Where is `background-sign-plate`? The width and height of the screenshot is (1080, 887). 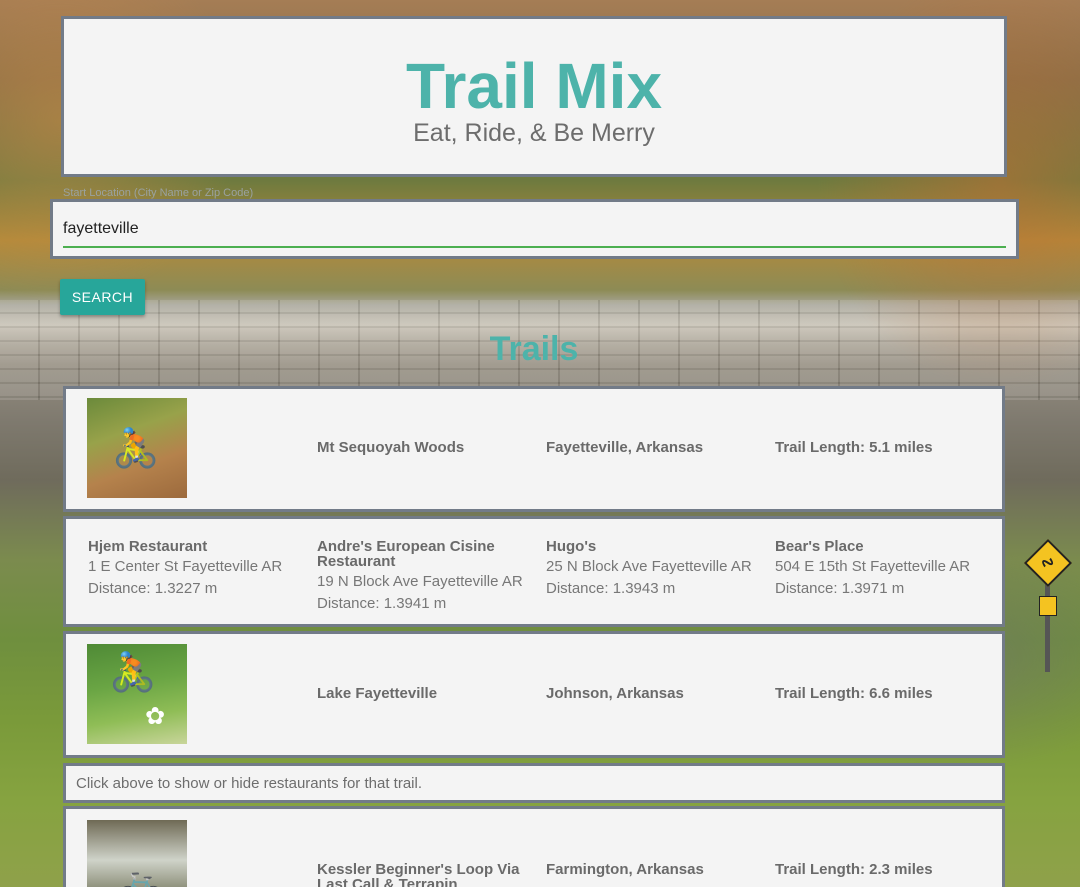 background-sign-plate is located at coordinates (1048, 606).